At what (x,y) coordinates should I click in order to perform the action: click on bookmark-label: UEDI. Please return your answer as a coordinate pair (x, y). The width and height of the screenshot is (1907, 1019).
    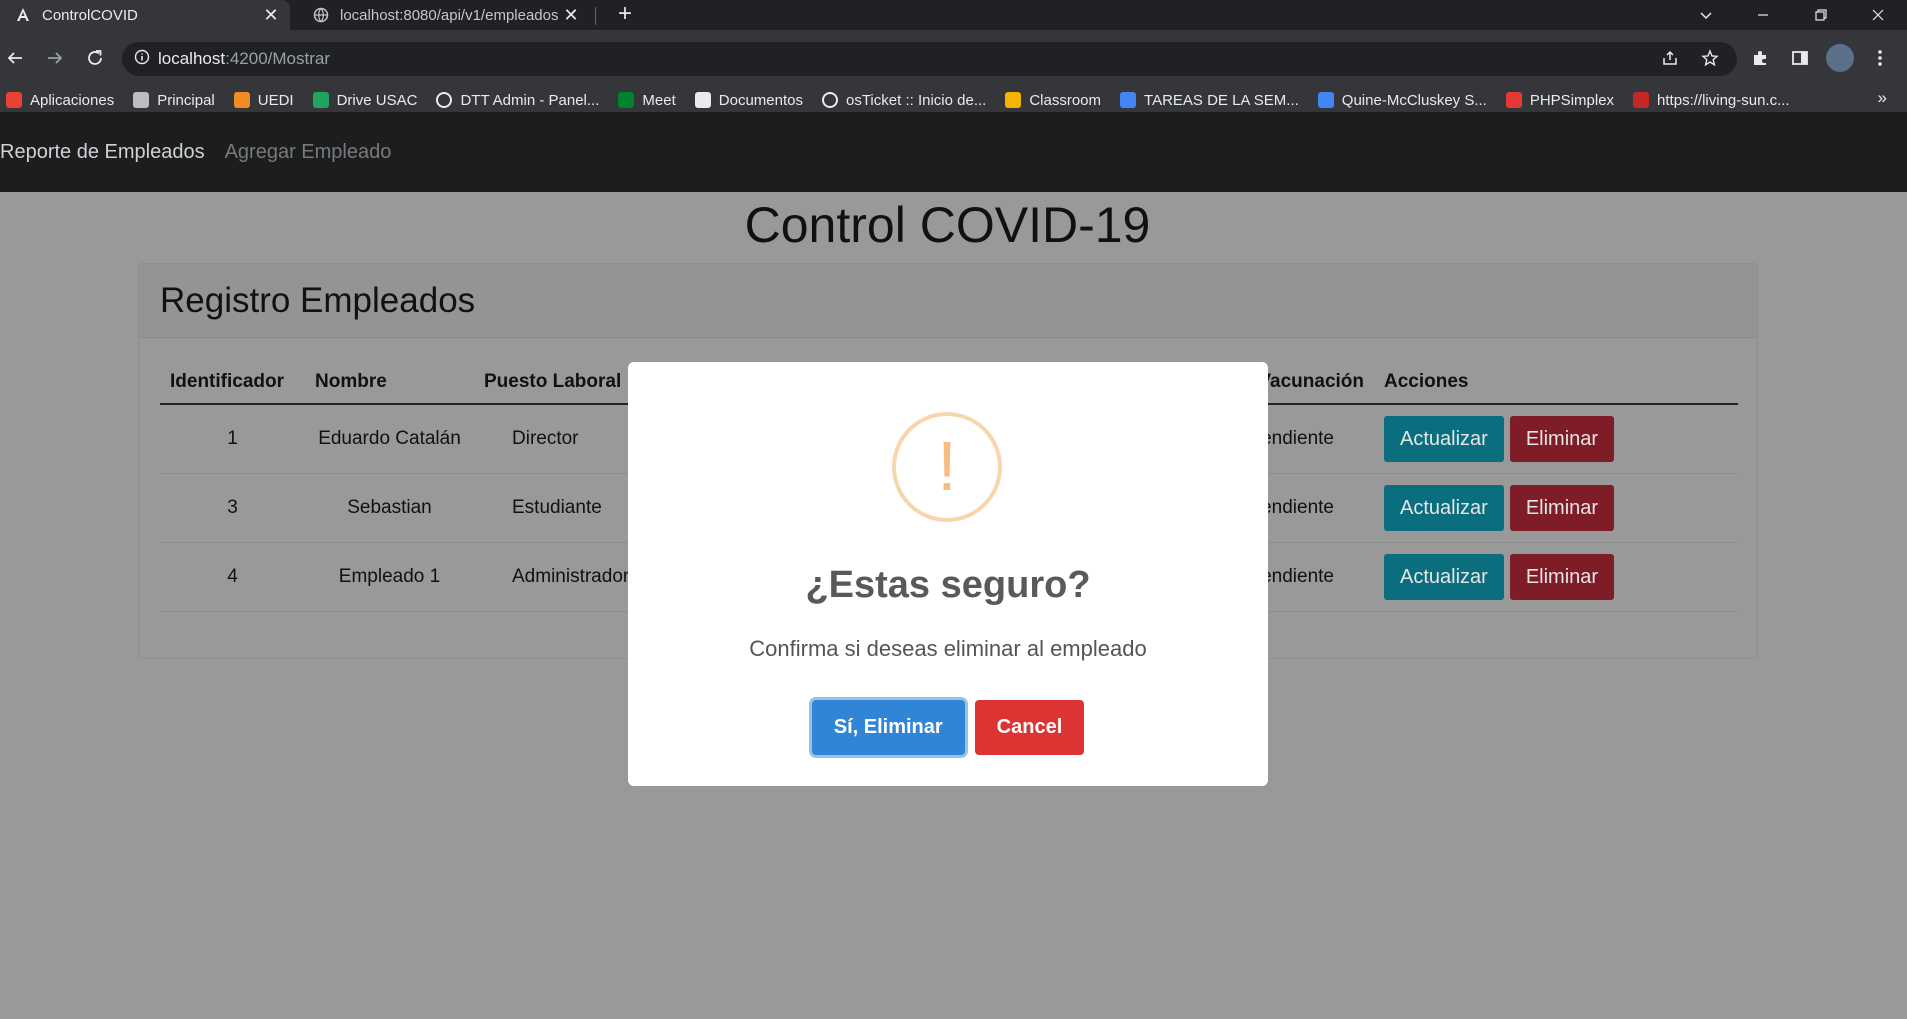
    Looking at the image, I should click on (275, 100).